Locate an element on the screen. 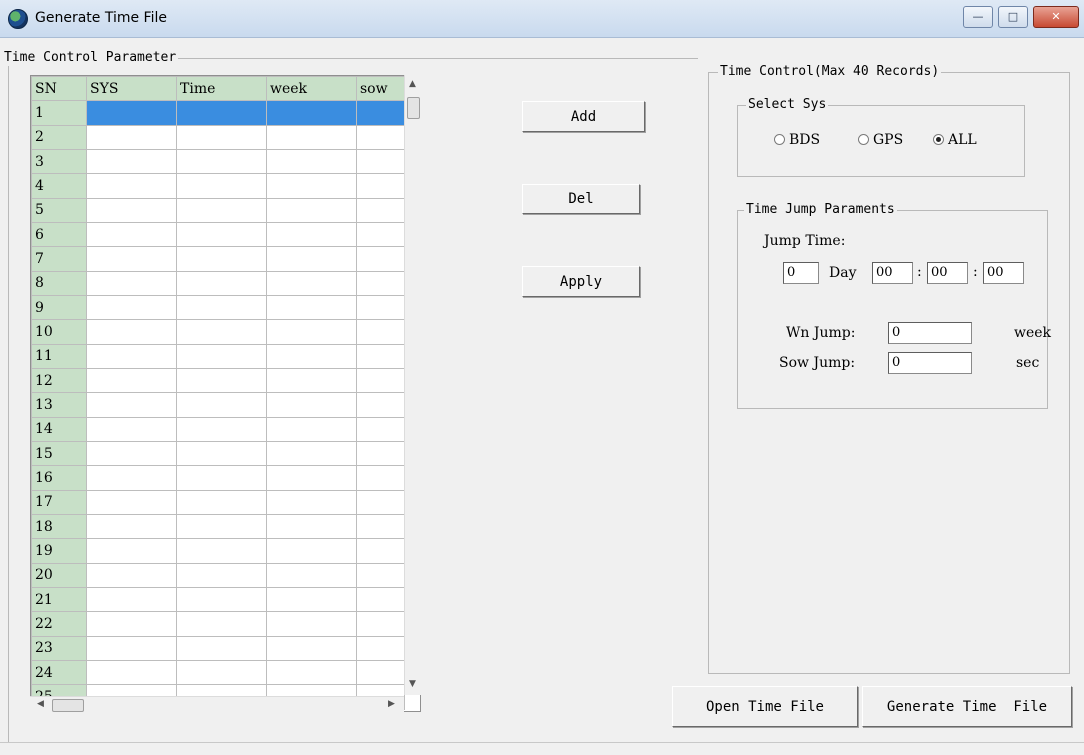 The height and width of the screenshot is (755, 1084). table-row: 14 is located at coordinates (218, 429).